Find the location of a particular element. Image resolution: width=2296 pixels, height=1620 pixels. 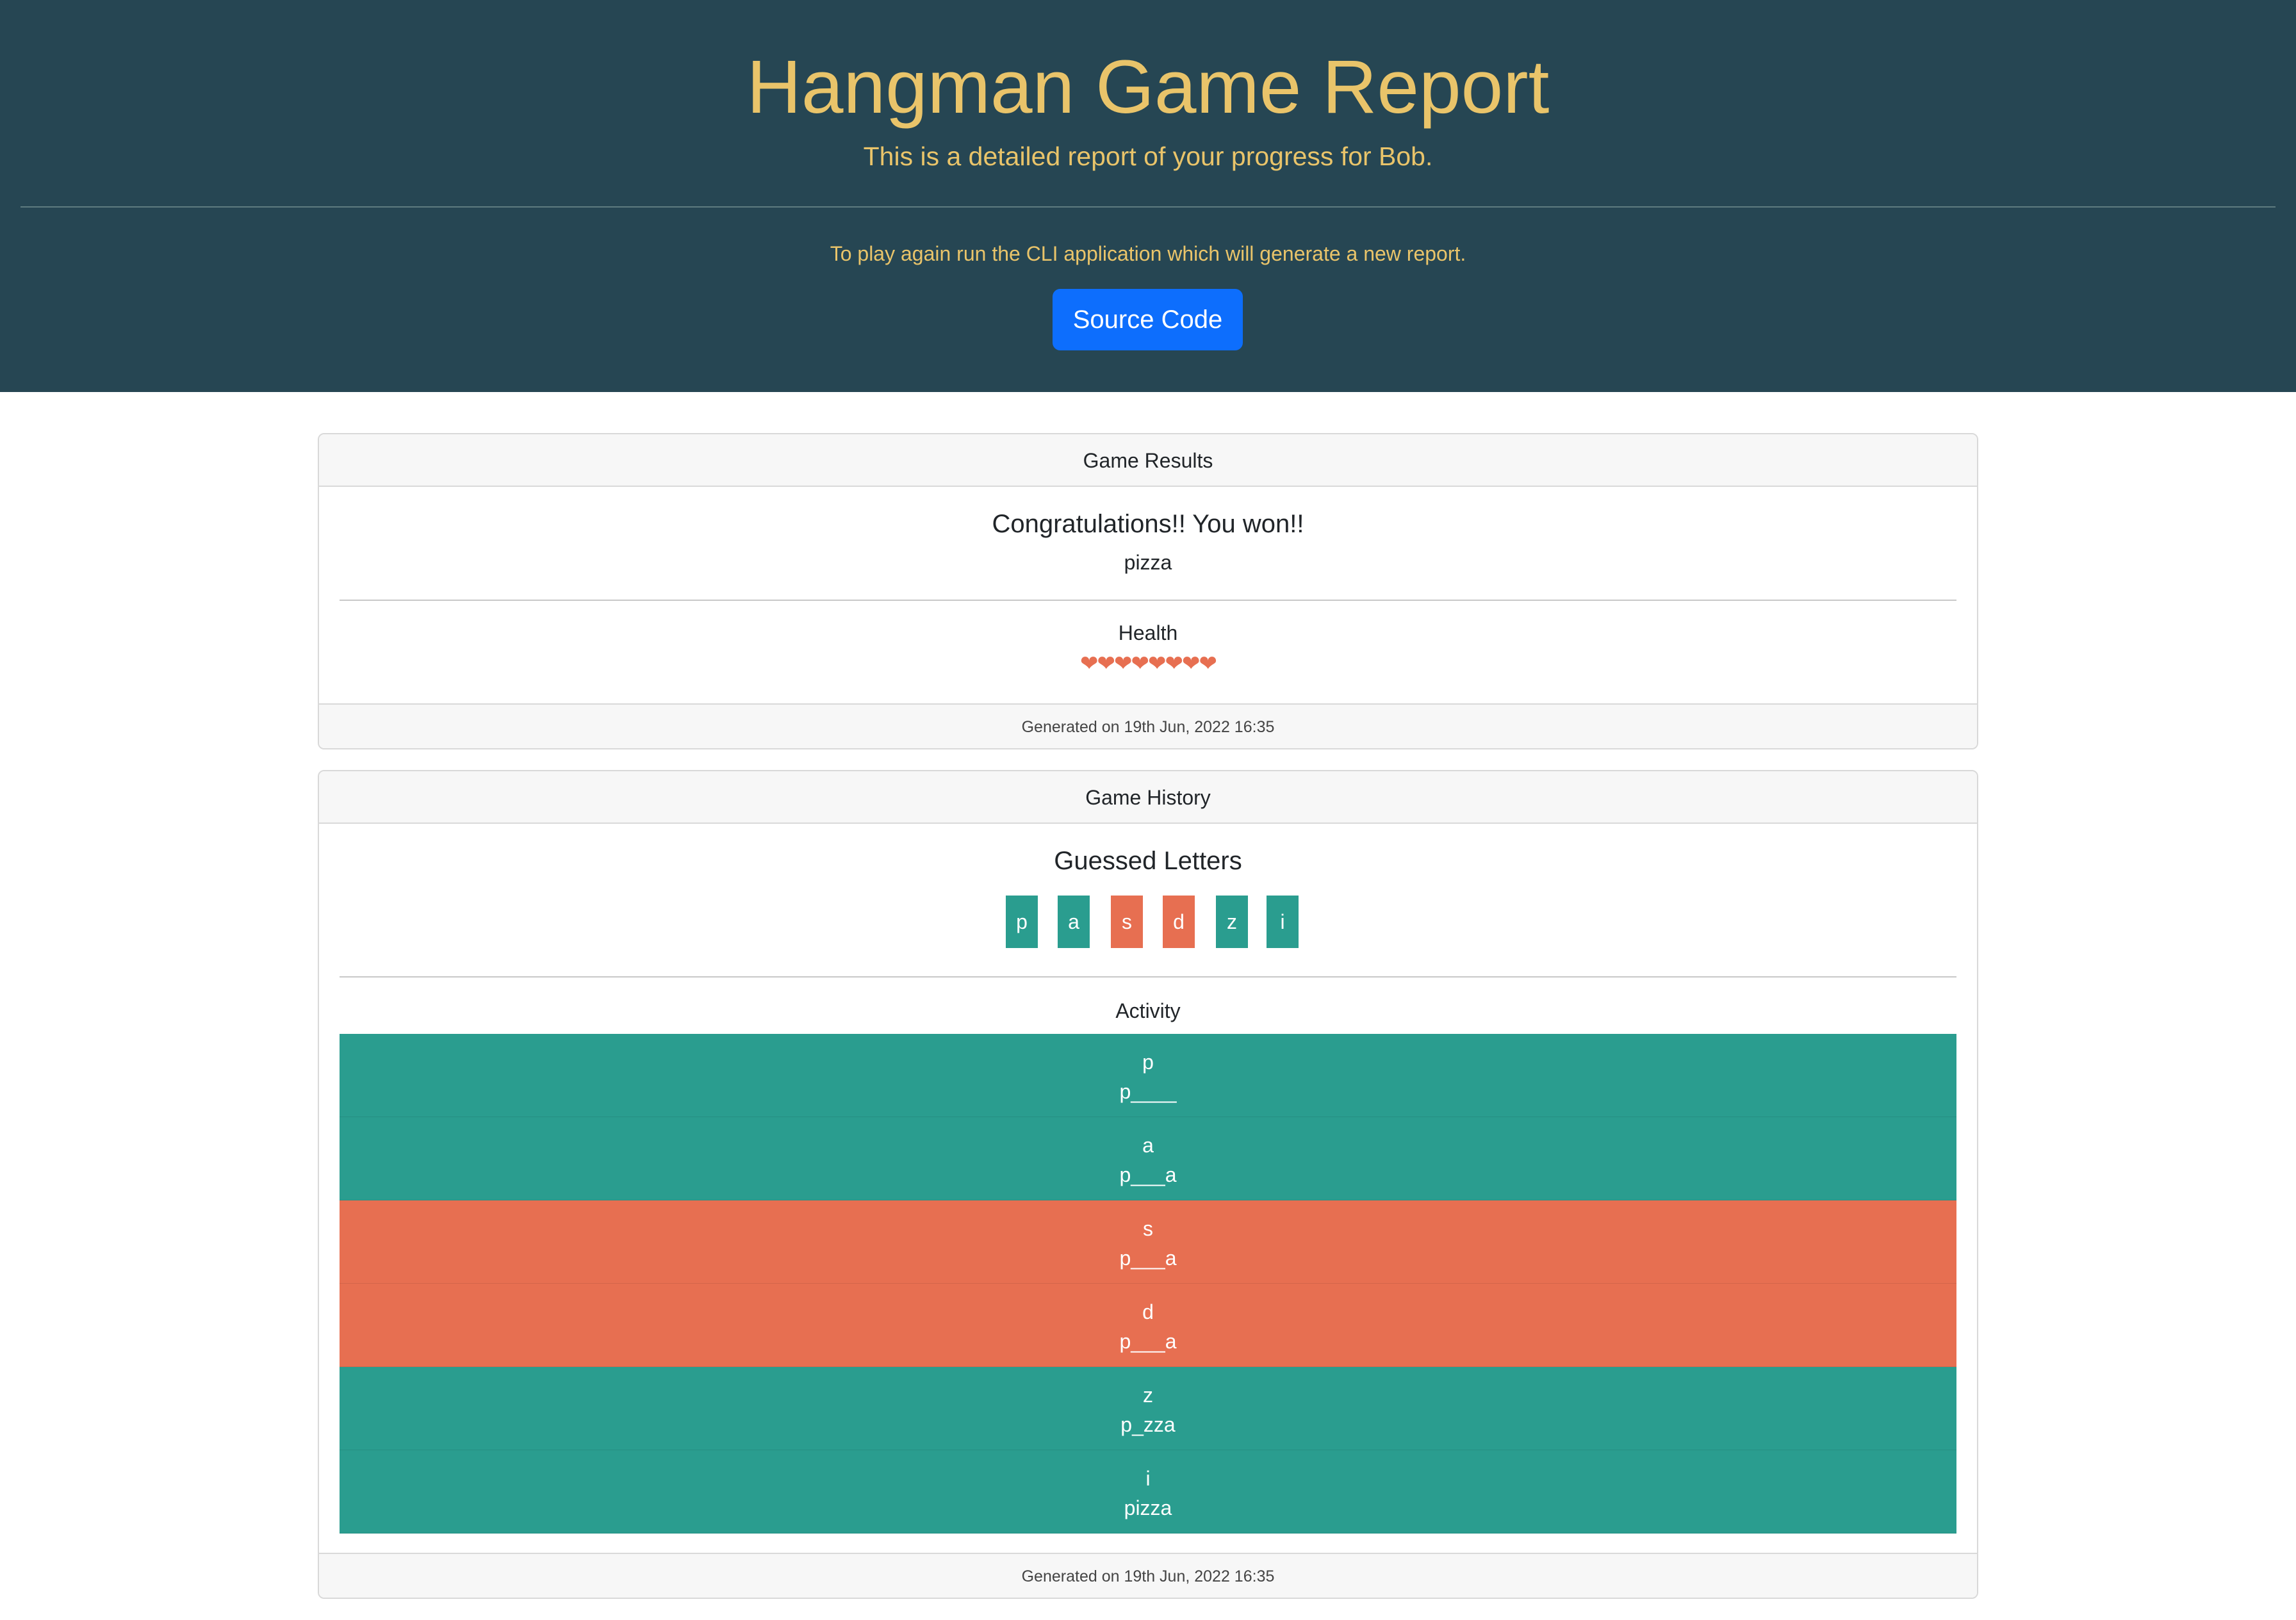

header-divider is located at coordinates (1148, 207).